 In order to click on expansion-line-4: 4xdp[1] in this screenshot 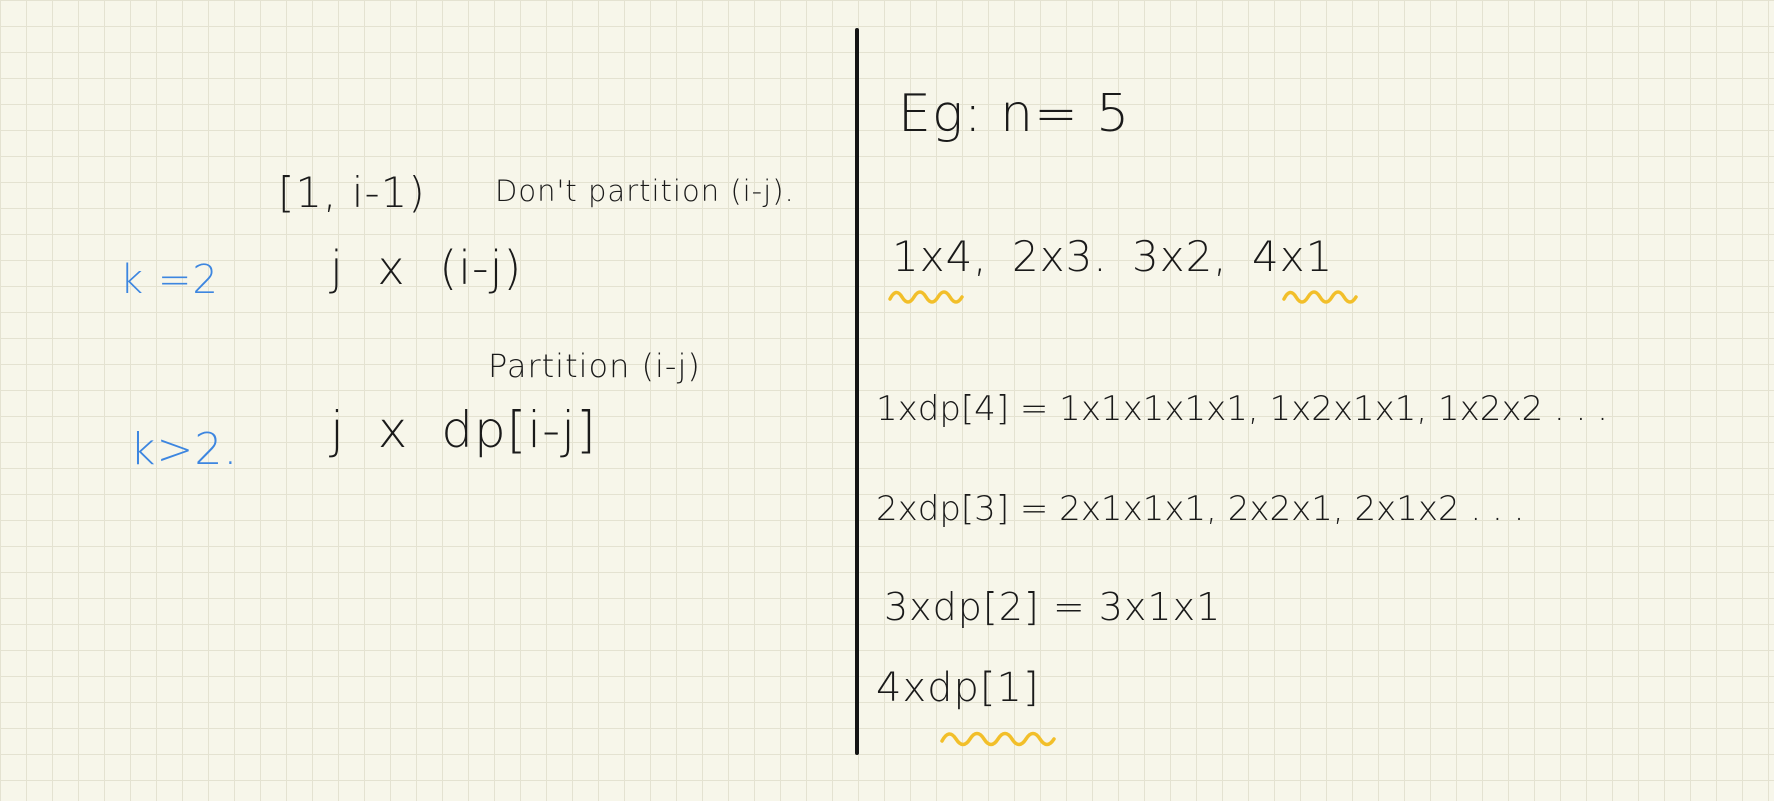, I will do `click(958, 688)`.